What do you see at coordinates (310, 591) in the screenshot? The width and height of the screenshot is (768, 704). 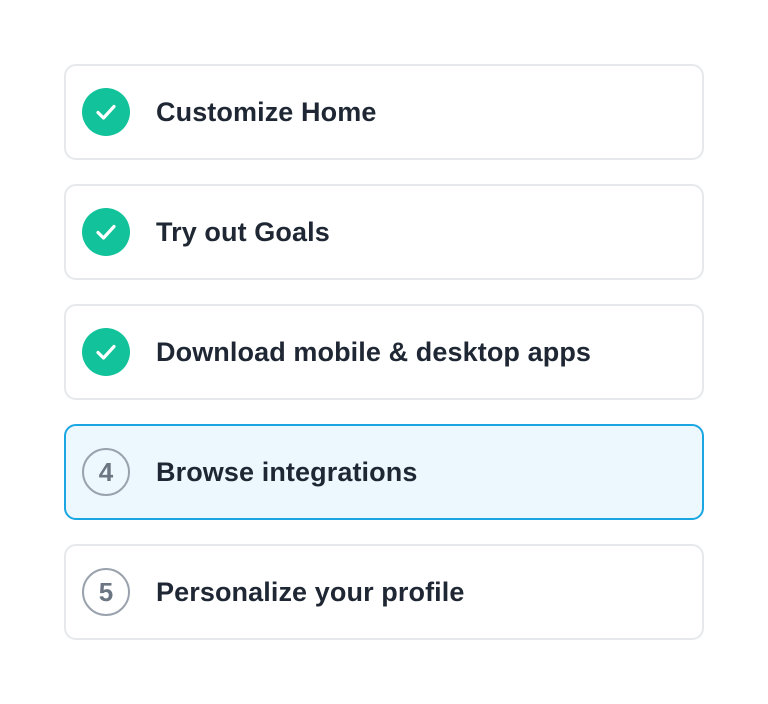 I see `step-label: Personalize your profile` at bounding box center [310, 591].